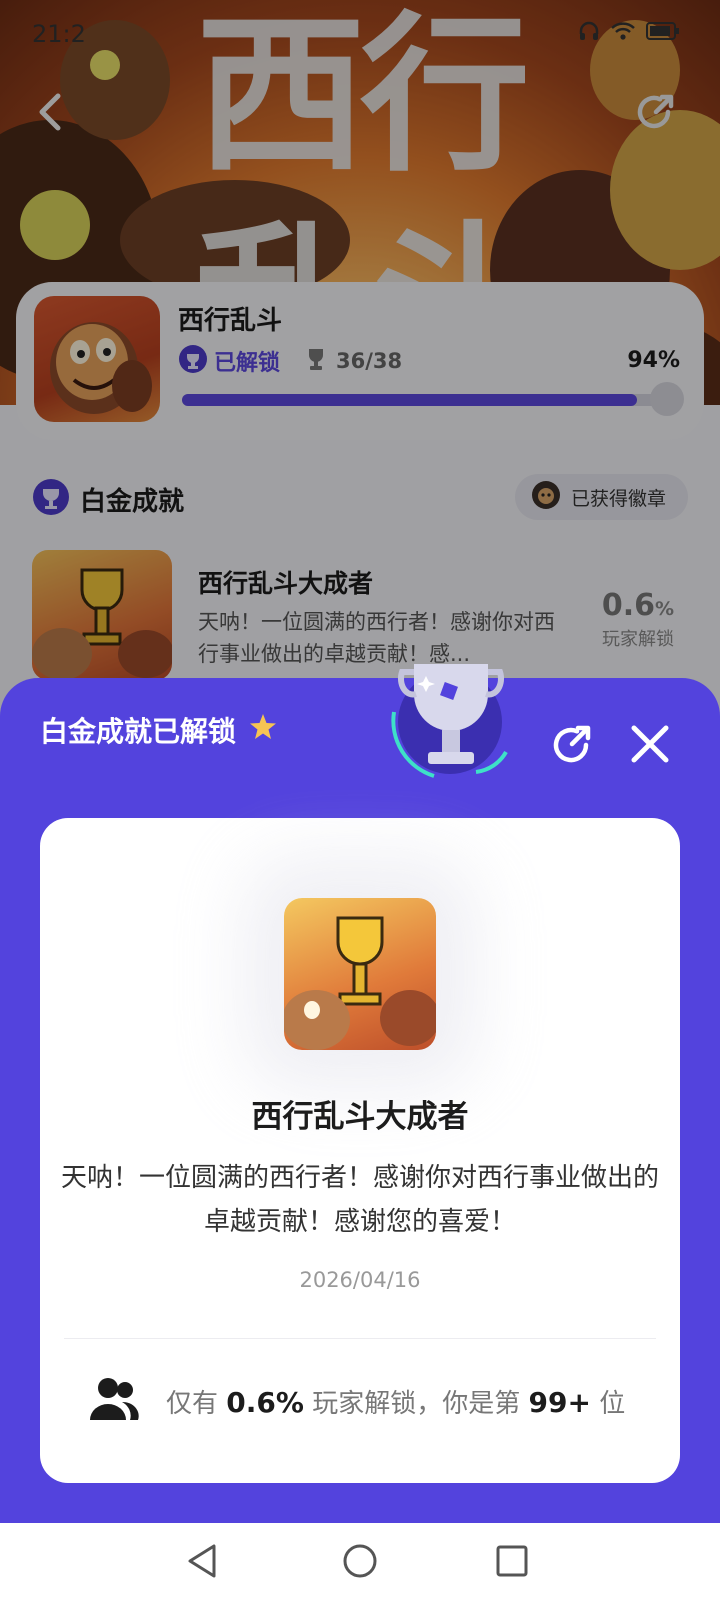  I want to click on stats-suffix: 位, so click(612, 1403).